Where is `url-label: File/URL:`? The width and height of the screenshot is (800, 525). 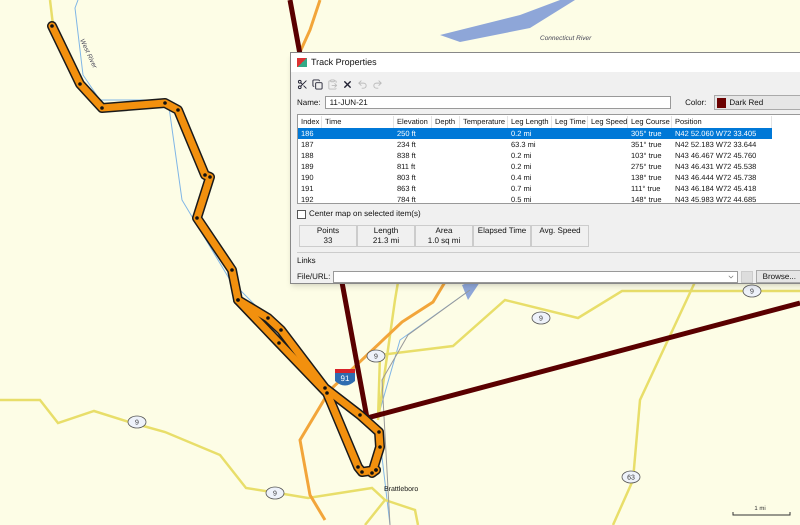
url-label: File/URL: is located at coordinates (313, 276).